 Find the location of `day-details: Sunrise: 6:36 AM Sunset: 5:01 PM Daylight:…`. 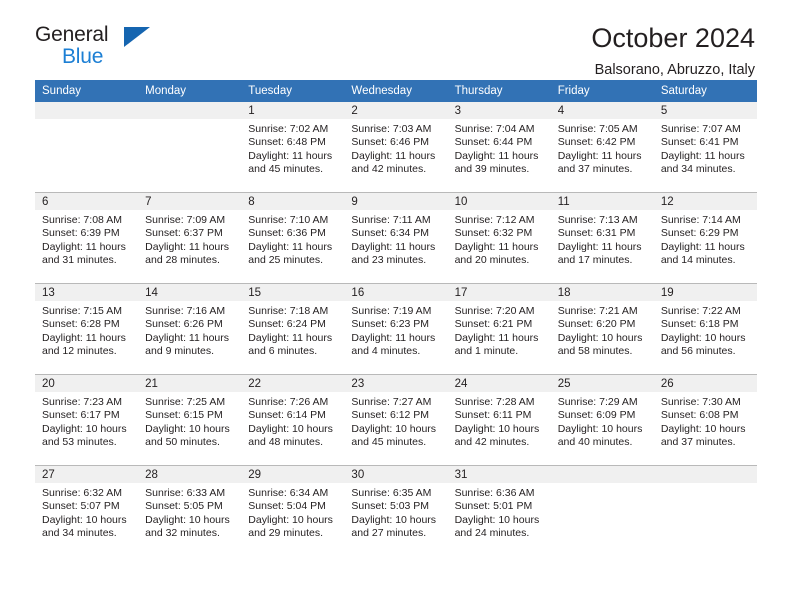

day-details: Sunrise: 6:36 AM Sunset: 5:01 PM Daylight:… is located at coordinates (499, 512).